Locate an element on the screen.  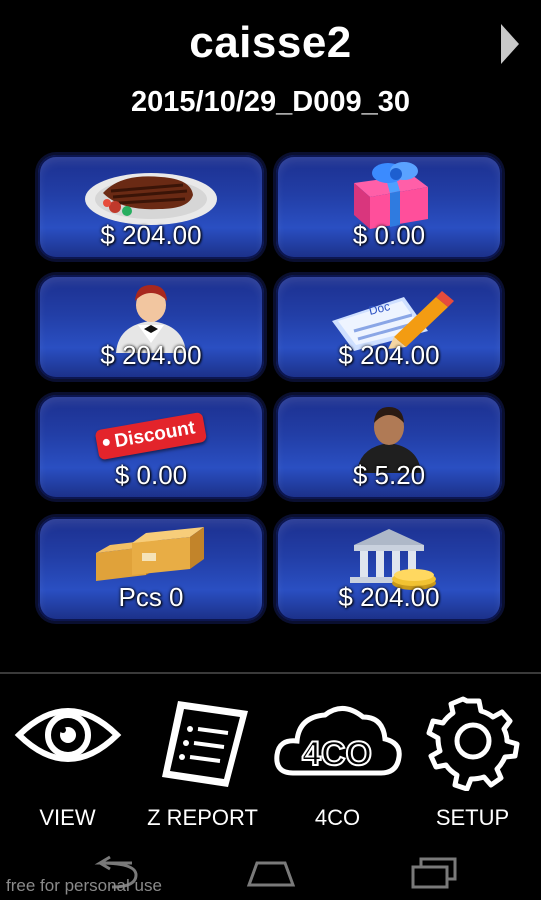
tile-waiter: $ 204.00 is located at coordinates (151, 327).